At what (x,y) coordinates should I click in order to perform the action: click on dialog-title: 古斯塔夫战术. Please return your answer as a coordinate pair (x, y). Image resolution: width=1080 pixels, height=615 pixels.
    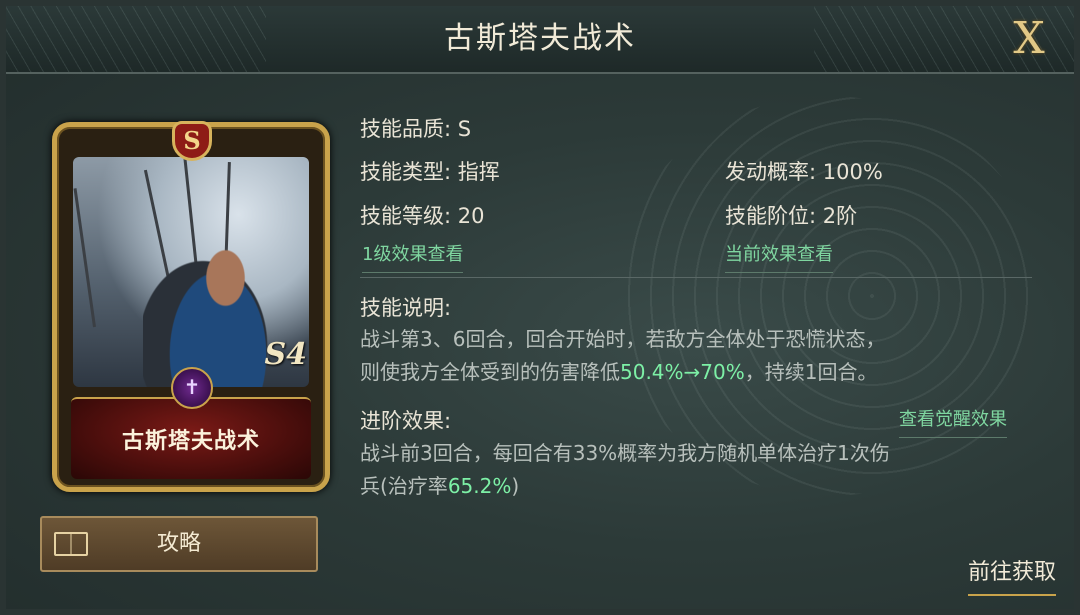
    Looking at the image, I should click on (540, 38).